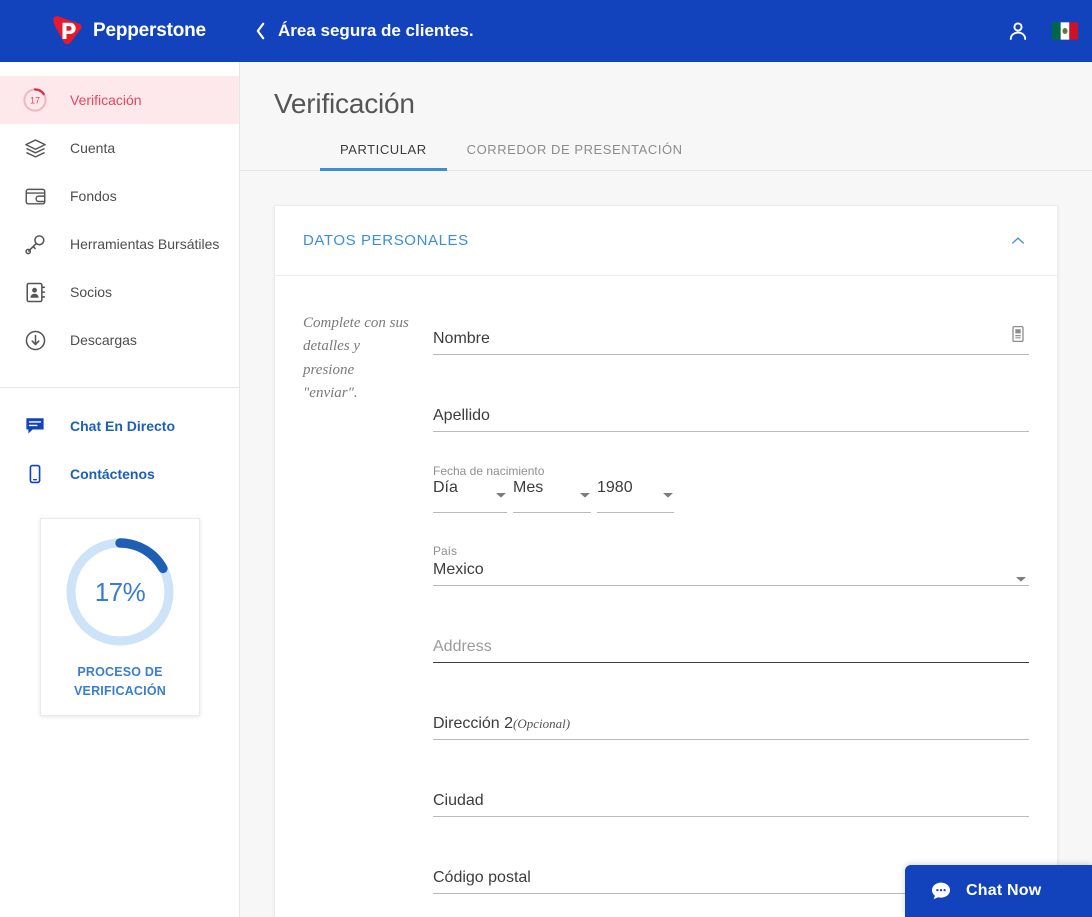 Image resolution: width=1092 pixels, height=917 pixels. I want to click on select-mes: Mes, so click(552, 496).